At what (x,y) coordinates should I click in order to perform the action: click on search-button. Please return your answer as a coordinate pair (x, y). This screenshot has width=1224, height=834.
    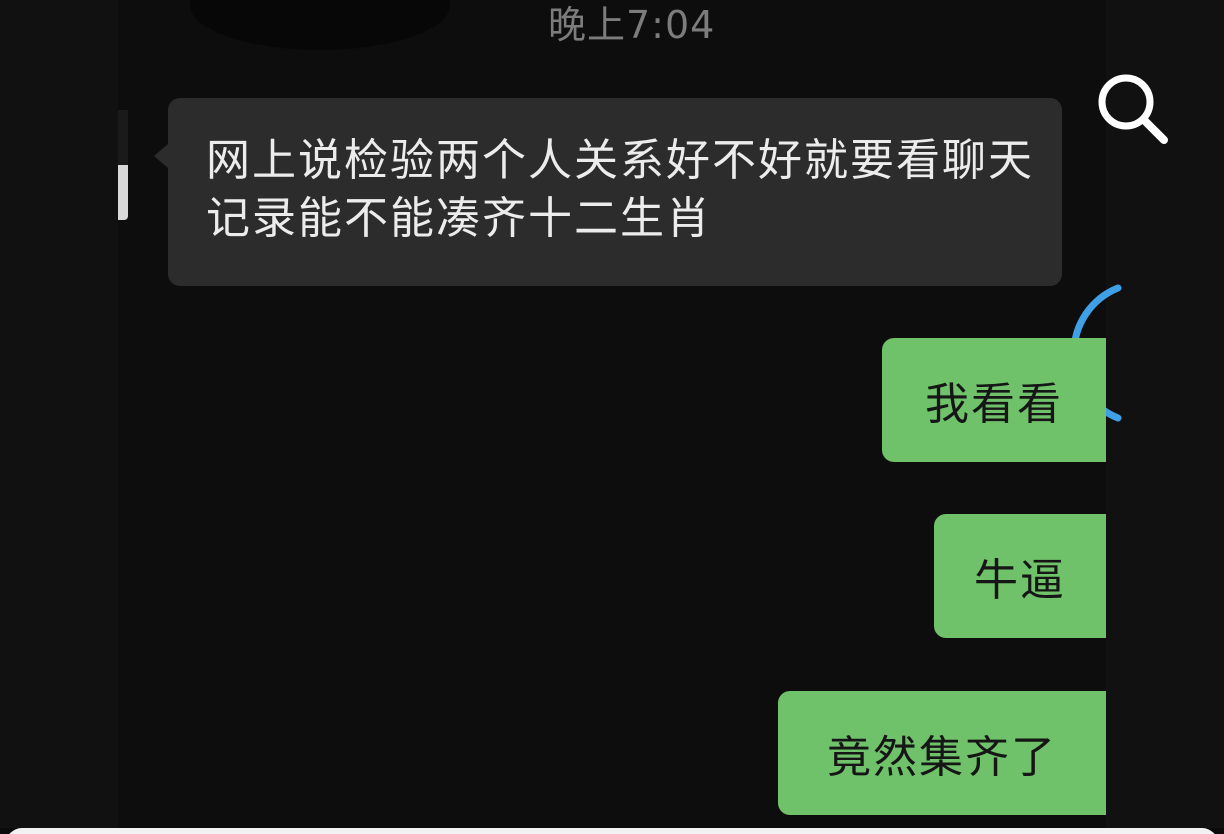
    Looking at the image, I should click on (1132, 108).